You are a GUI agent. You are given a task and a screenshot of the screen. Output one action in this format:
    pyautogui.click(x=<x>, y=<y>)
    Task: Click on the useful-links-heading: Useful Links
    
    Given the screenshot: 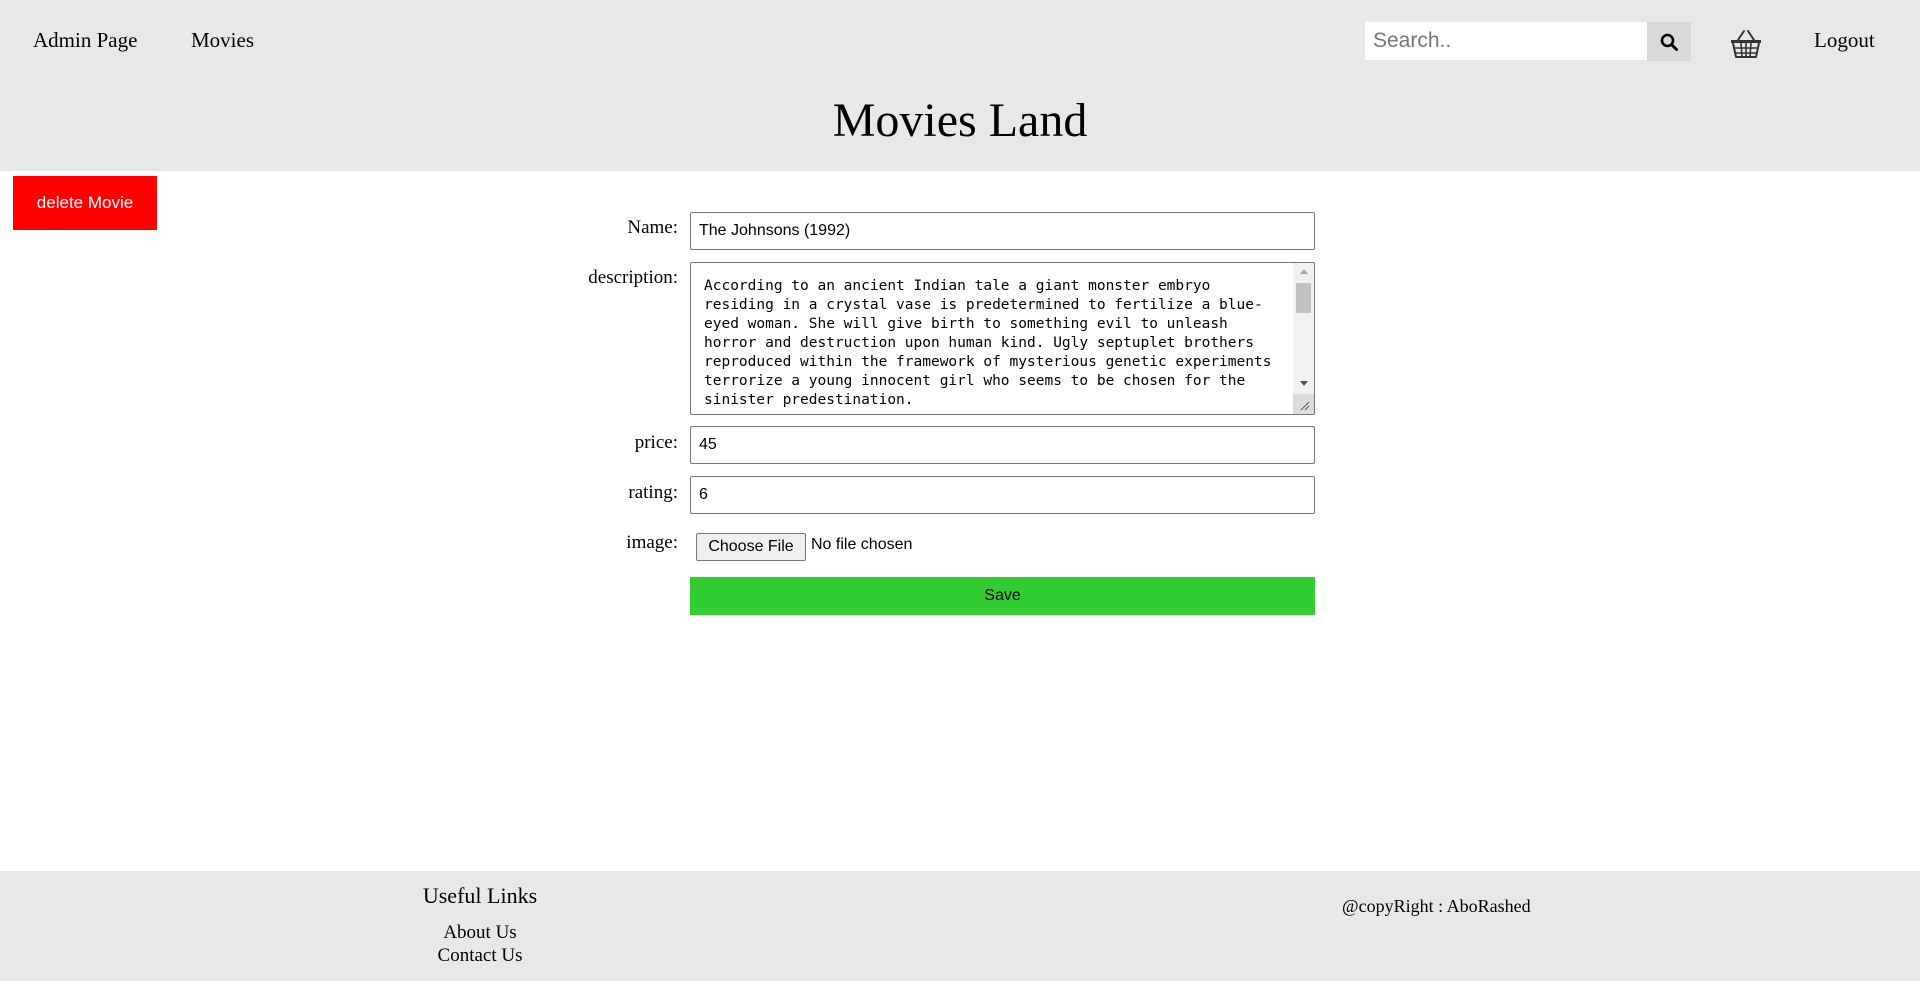 What is the action you would take?
    pyautogui.click(x=480, y=895)
    